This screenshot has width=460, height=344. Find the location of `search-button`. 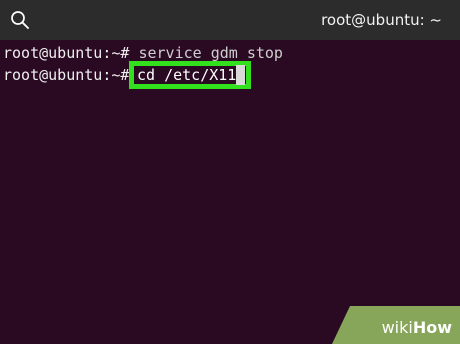

search-button is located at coordinates (20, 20).